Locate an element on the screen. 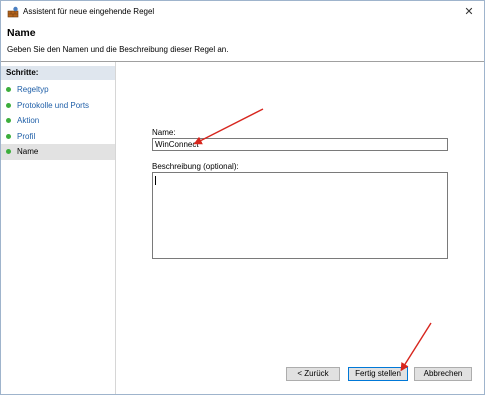 Image resolution: width=485 pixels, height=395 pixels. window-title: Assistent für neue eingehende Regel is located at coordinates (89, 11).